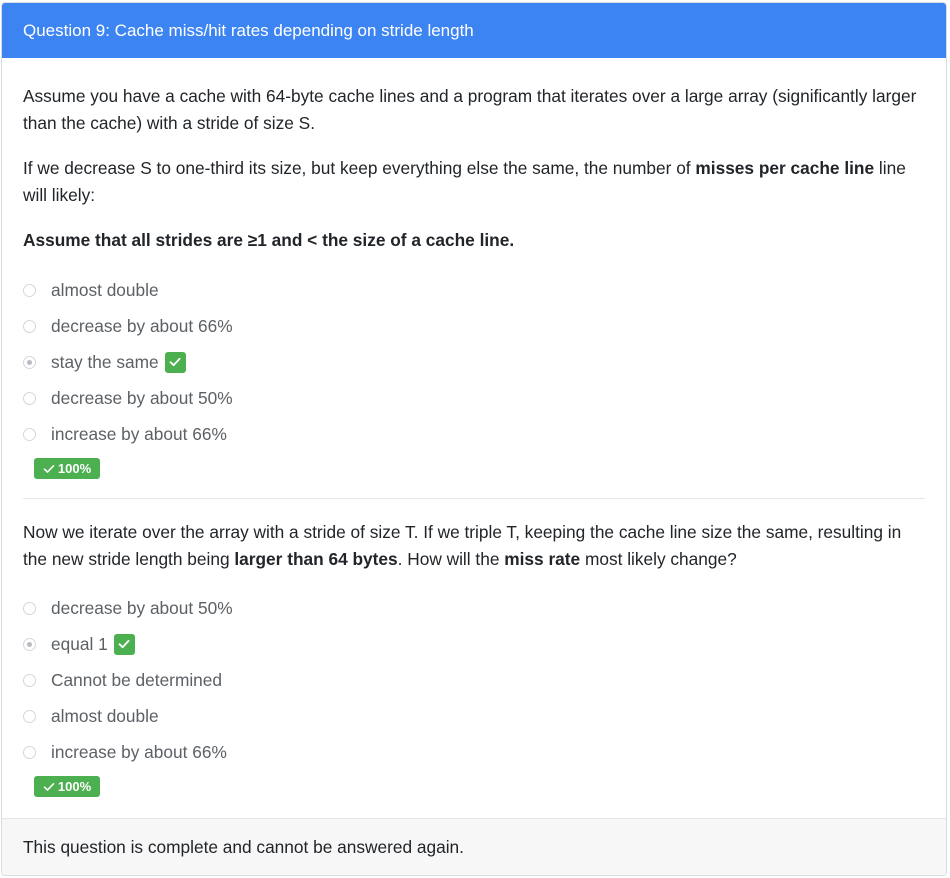  I want to click on part2-prompt-text-mid: . How will the, so click(451, 559).